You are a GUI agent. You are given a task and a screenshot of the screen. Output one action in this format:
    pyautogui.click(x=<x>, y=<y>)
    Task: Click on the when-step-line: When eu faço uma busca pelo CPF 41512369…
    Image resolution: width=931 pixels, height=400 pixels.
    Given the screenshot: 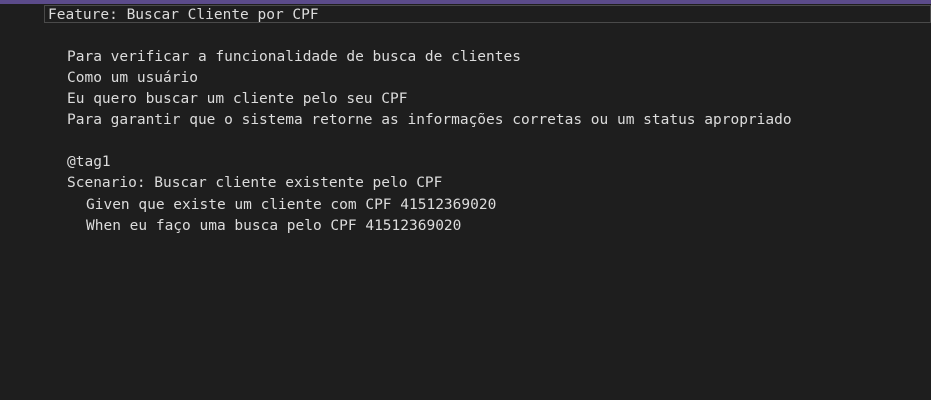 What is the action you would take?
    pyautogui.click(x=273, y=226)
    